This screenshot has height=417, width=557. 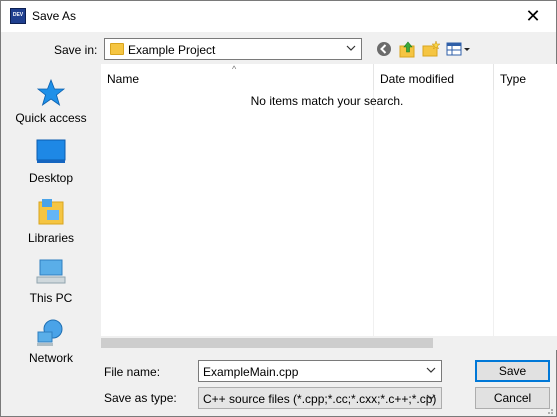 What do you see at coordinates (233, 49) in the screenshot?
I see `save-in-dropdown: Example Project` at bounding box center [233, 49].